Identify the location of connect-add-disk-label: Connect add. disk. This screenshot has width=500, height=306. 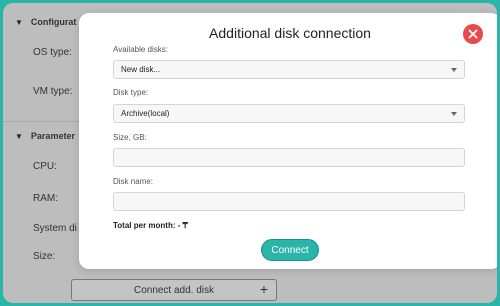
(174, 290).